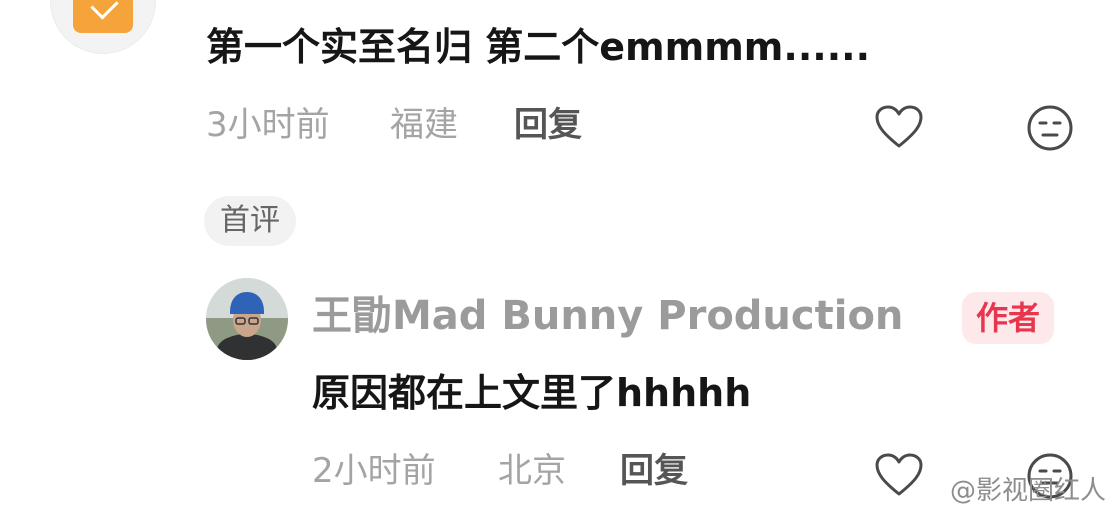 The height and width of the screenshot is (526, 1120). Describe the element at coordinates (532, 393) in the screenshot. I see `reply-comment-text: 原因都在上文里了hhhhh` at that location.